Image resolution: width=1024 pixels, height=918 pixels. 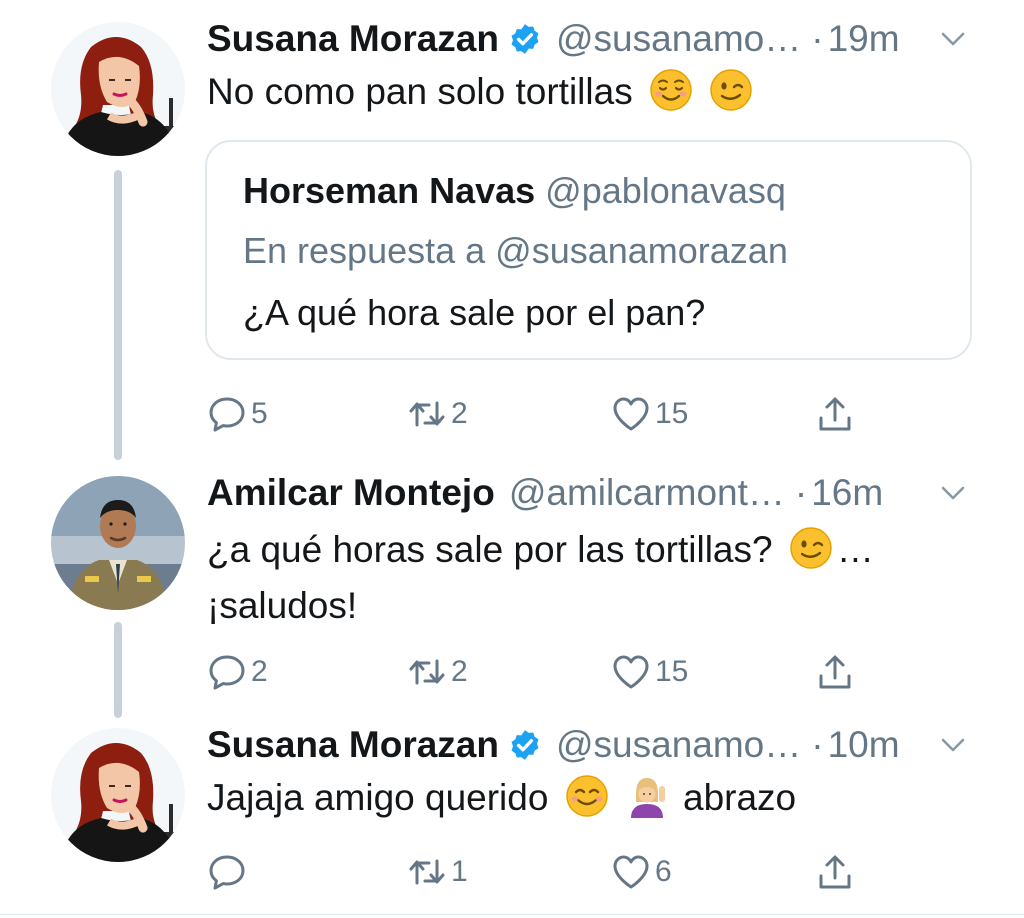 I want to click on quoted-reply-context: En respuesta a @susanamorazan, so click(x=515, y=250).